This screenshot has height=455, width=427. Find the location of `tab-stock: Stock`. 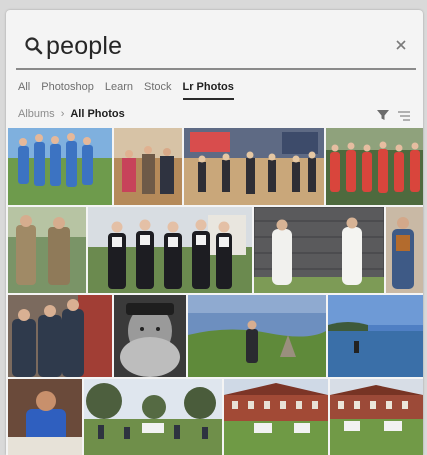

tab-stock: Stock is located at coordinates (158, 88).